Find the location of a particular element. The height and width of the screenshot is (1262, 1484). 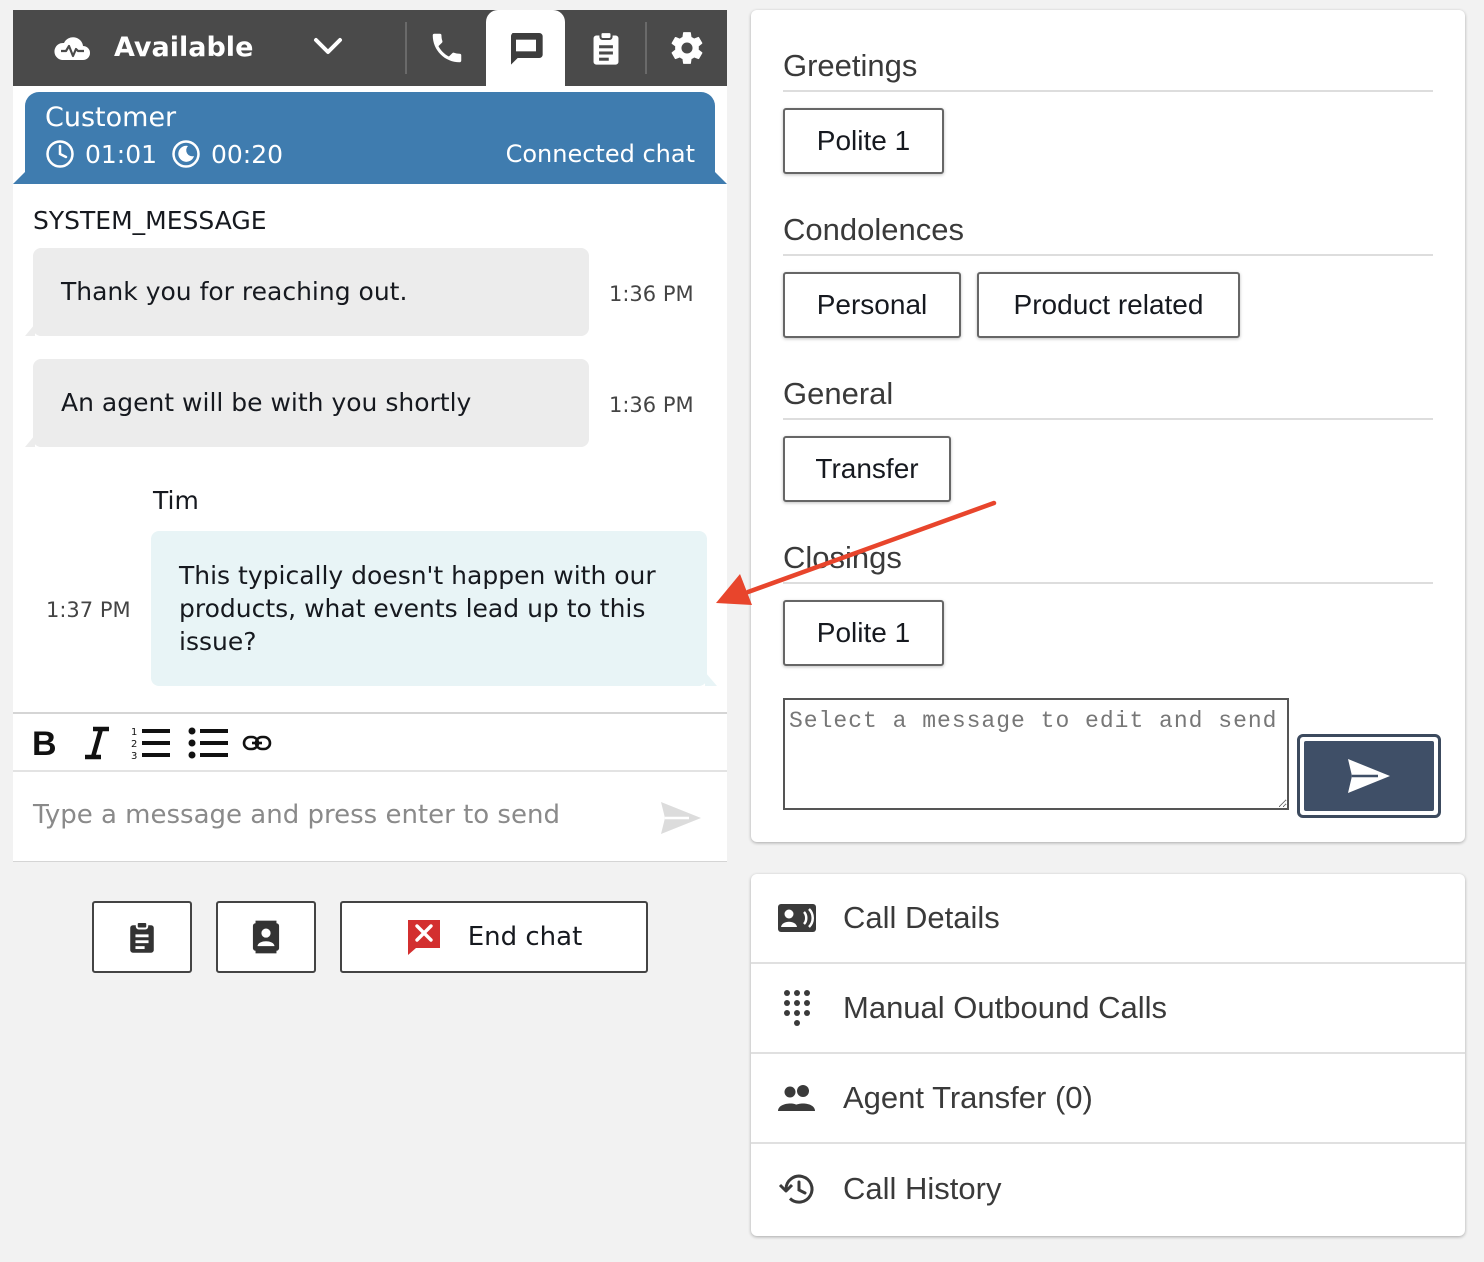

incoming-message: An agent will be with you shortly is located at coordinates (307, 403).